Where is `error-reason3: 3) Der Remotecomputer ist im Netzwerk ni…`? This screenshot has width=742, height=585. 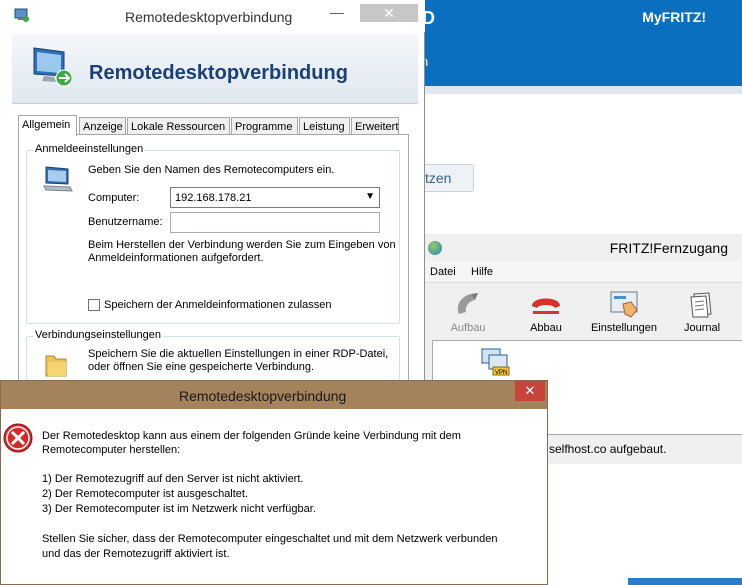 error-reason3: 3) Der Remotecomputer ist im Netzwerk ni… is located at coordinates (179, 509).